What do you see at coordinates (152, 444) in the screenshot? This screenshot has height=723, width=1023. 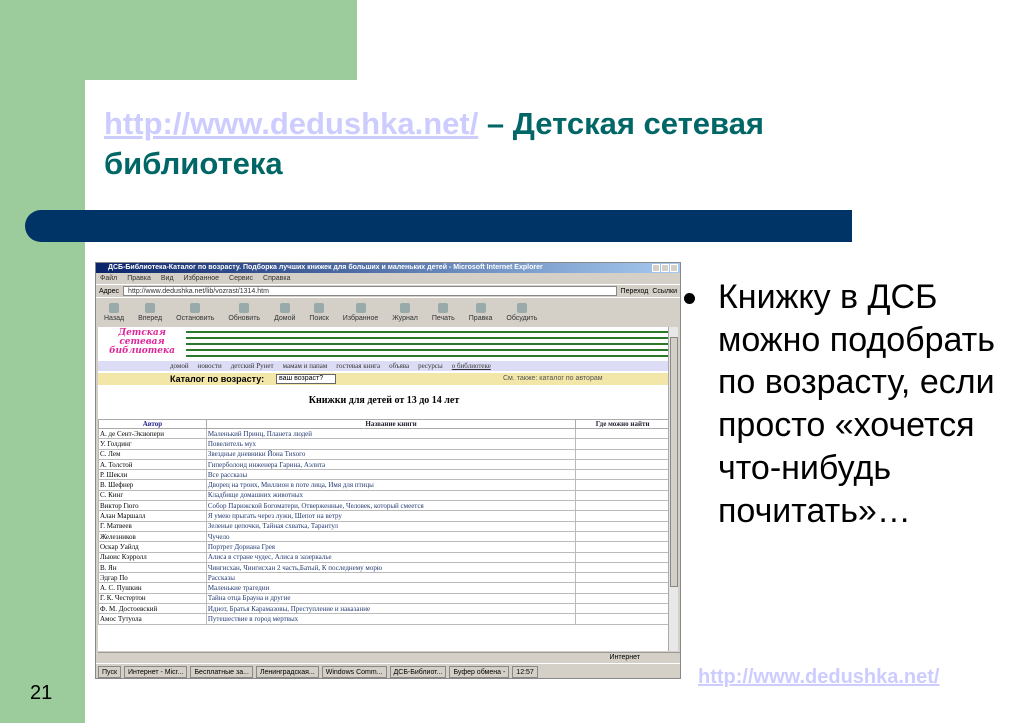 I see `author-cell: У. Голдинг` at bounding box center [152, 444].